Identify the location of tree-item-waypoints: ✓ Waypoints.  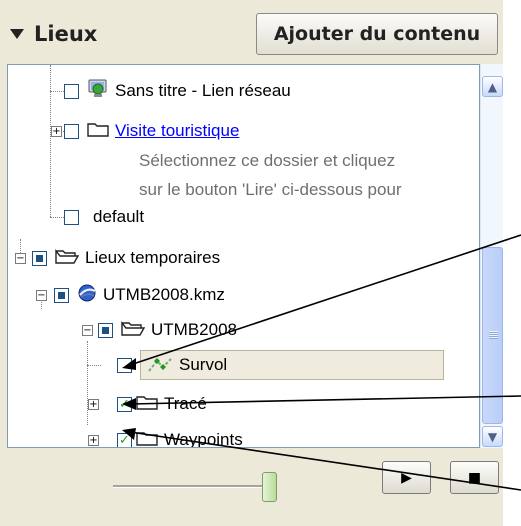
(180, 436).